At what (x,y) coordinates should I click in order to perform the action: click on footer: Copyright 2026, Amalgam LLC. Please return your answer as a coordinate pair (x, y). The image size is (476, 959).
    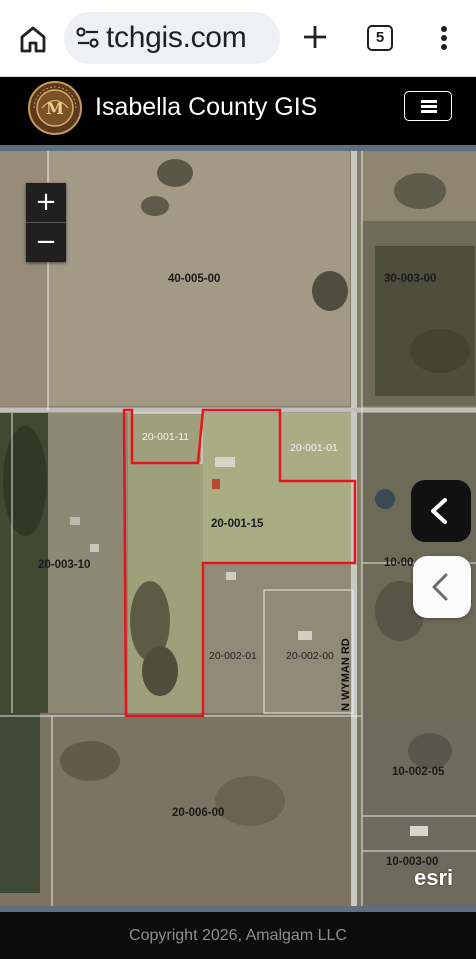
    Looking at the image, I should click on (238, 935).